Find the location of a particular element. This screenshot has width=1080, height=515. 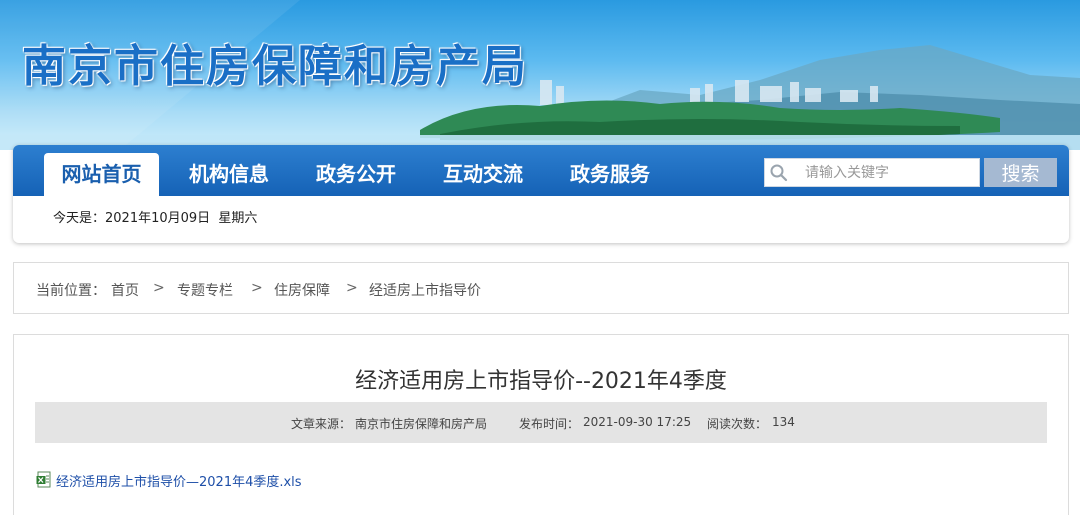

breadcrumb-item-housing: 住房保障 is located at coordinates (302, 290).